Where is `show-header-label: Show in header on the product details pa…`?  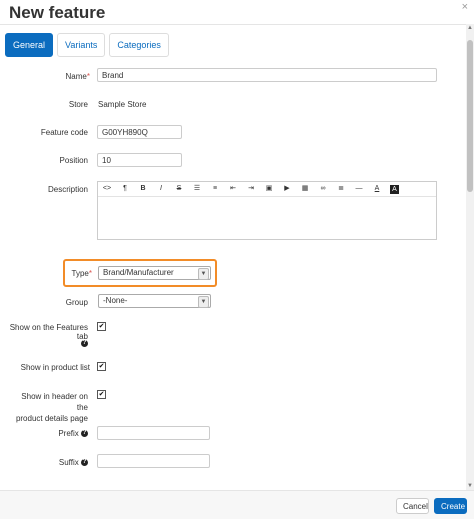 show-header-label: Show in header on the product details pa… is located at coordinates (51, 407).